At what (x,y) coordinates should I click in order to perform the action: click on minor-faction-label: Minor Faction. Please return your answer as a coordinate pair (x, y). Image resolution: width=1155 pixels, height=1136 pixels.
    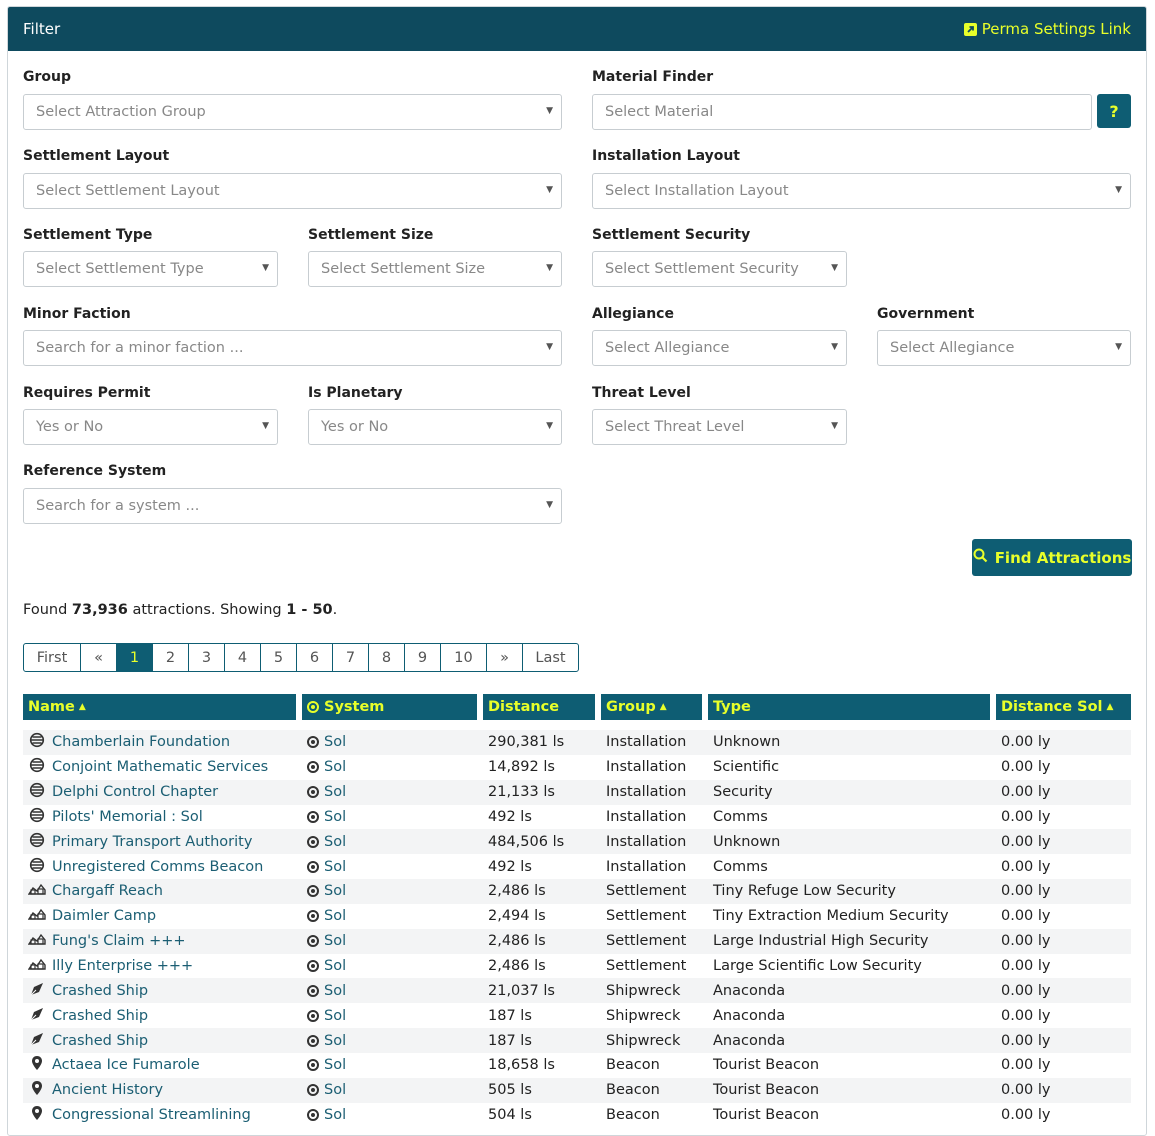
    Looking at the image, I should click on (77, 314).